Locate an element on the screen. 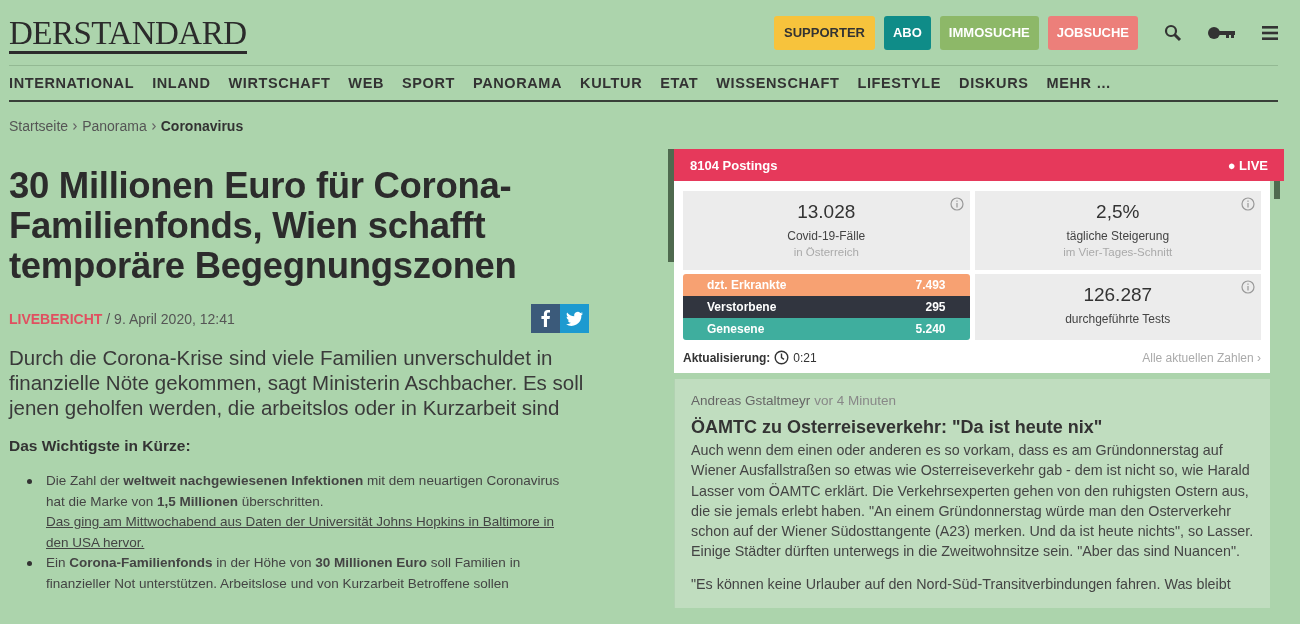 This screenshot has width=1300, height=624. stat-subtitle: in Österreich is located at coordinates (826, 252).